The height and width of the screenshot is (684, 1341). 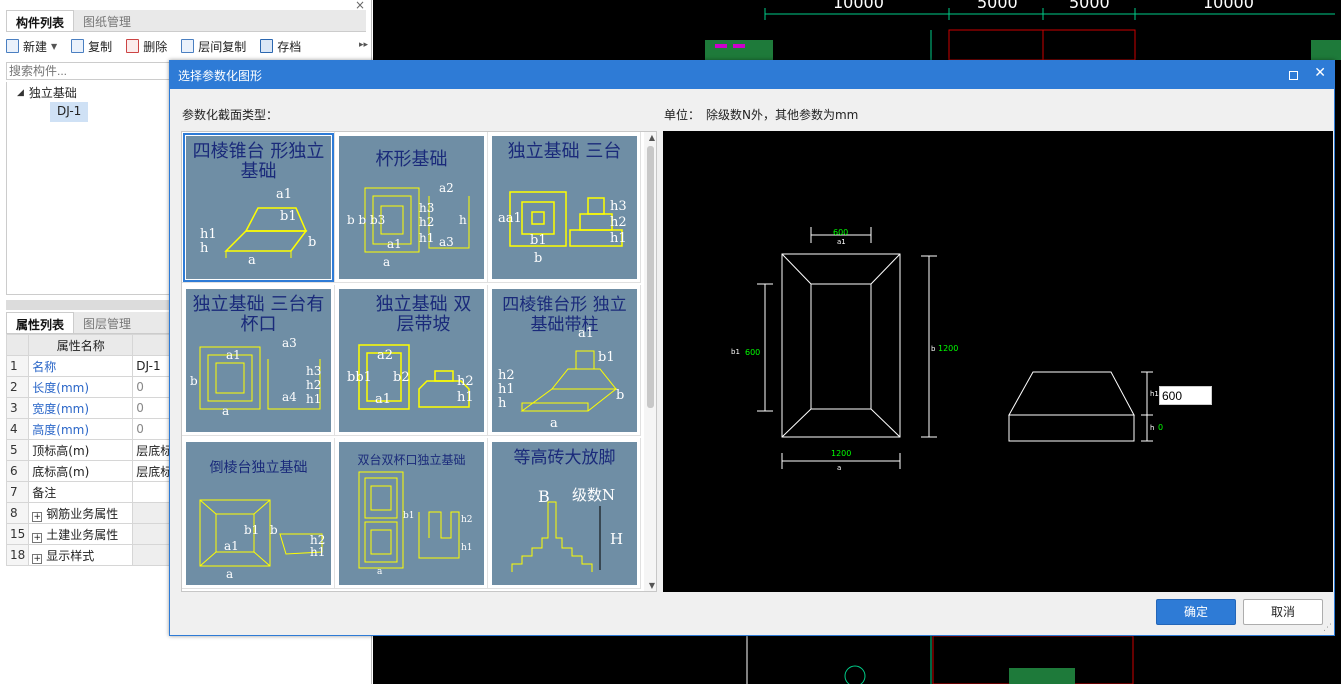 What do you see at coordinates (40, 20) in the screenshot?
I see `tab-component-list: 构件列表` at bounding box center [40, 20].